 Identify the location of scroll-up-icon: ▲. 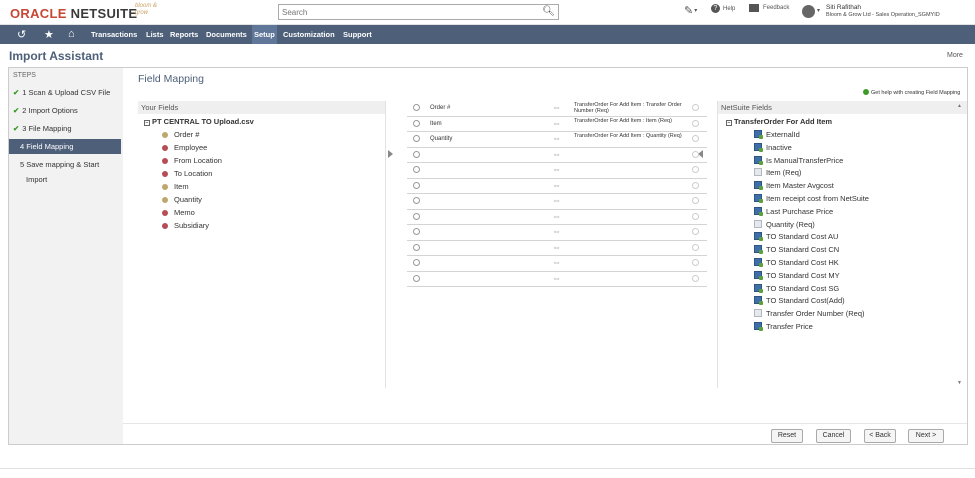
(959, 106).